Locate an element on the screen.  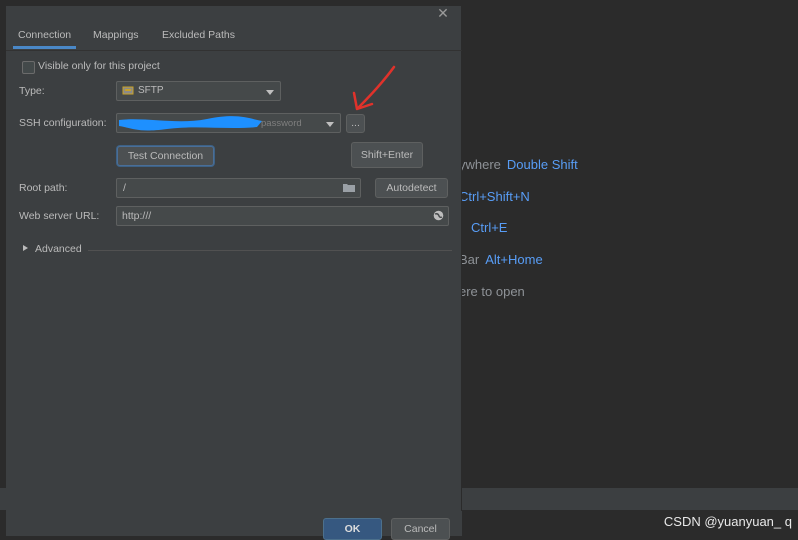
close-icon: ✕ is located at coordinates (443, 13).